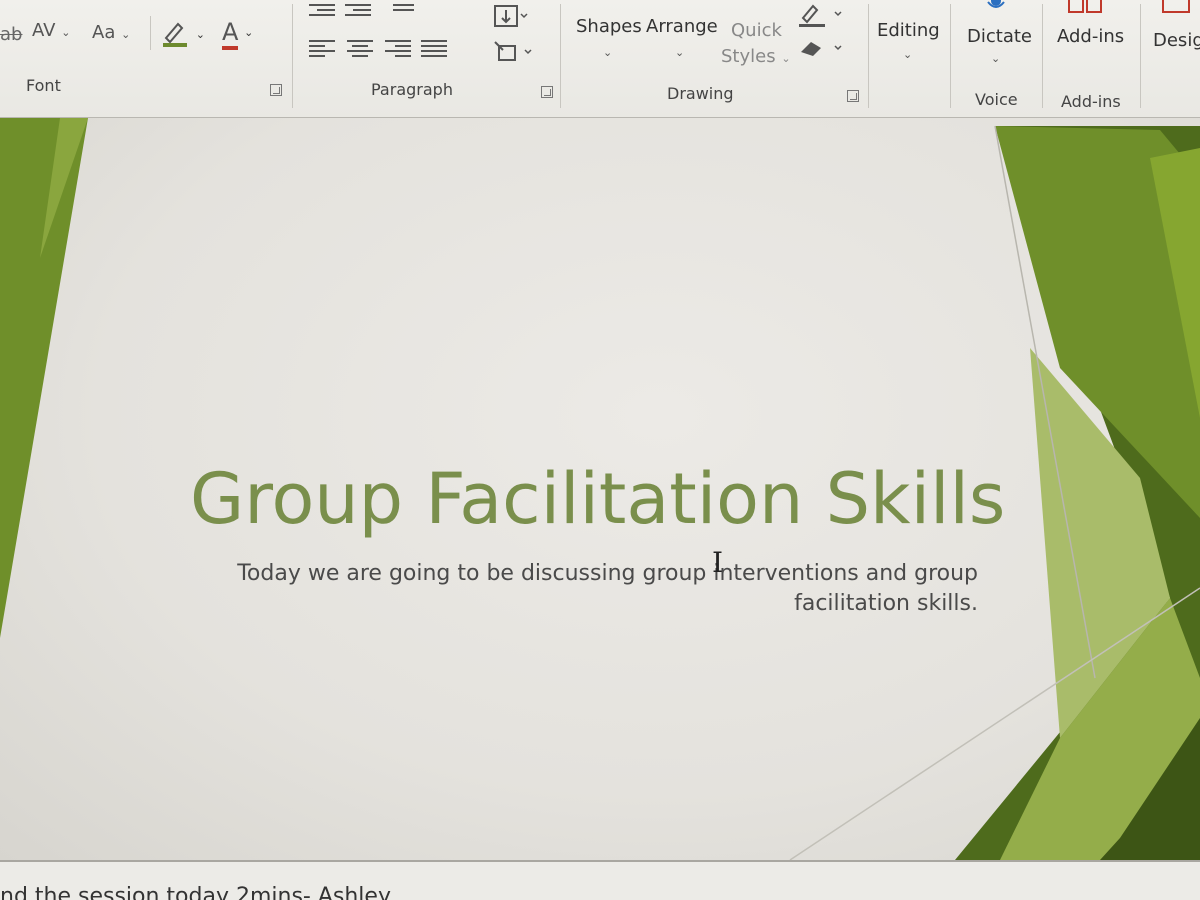 This screenshot has height=900, width=1200. What do you see at coordinates (547, 92) in the screenshot?
I see `paragraph-dialog-launcher` at bounding box center [547, 92].